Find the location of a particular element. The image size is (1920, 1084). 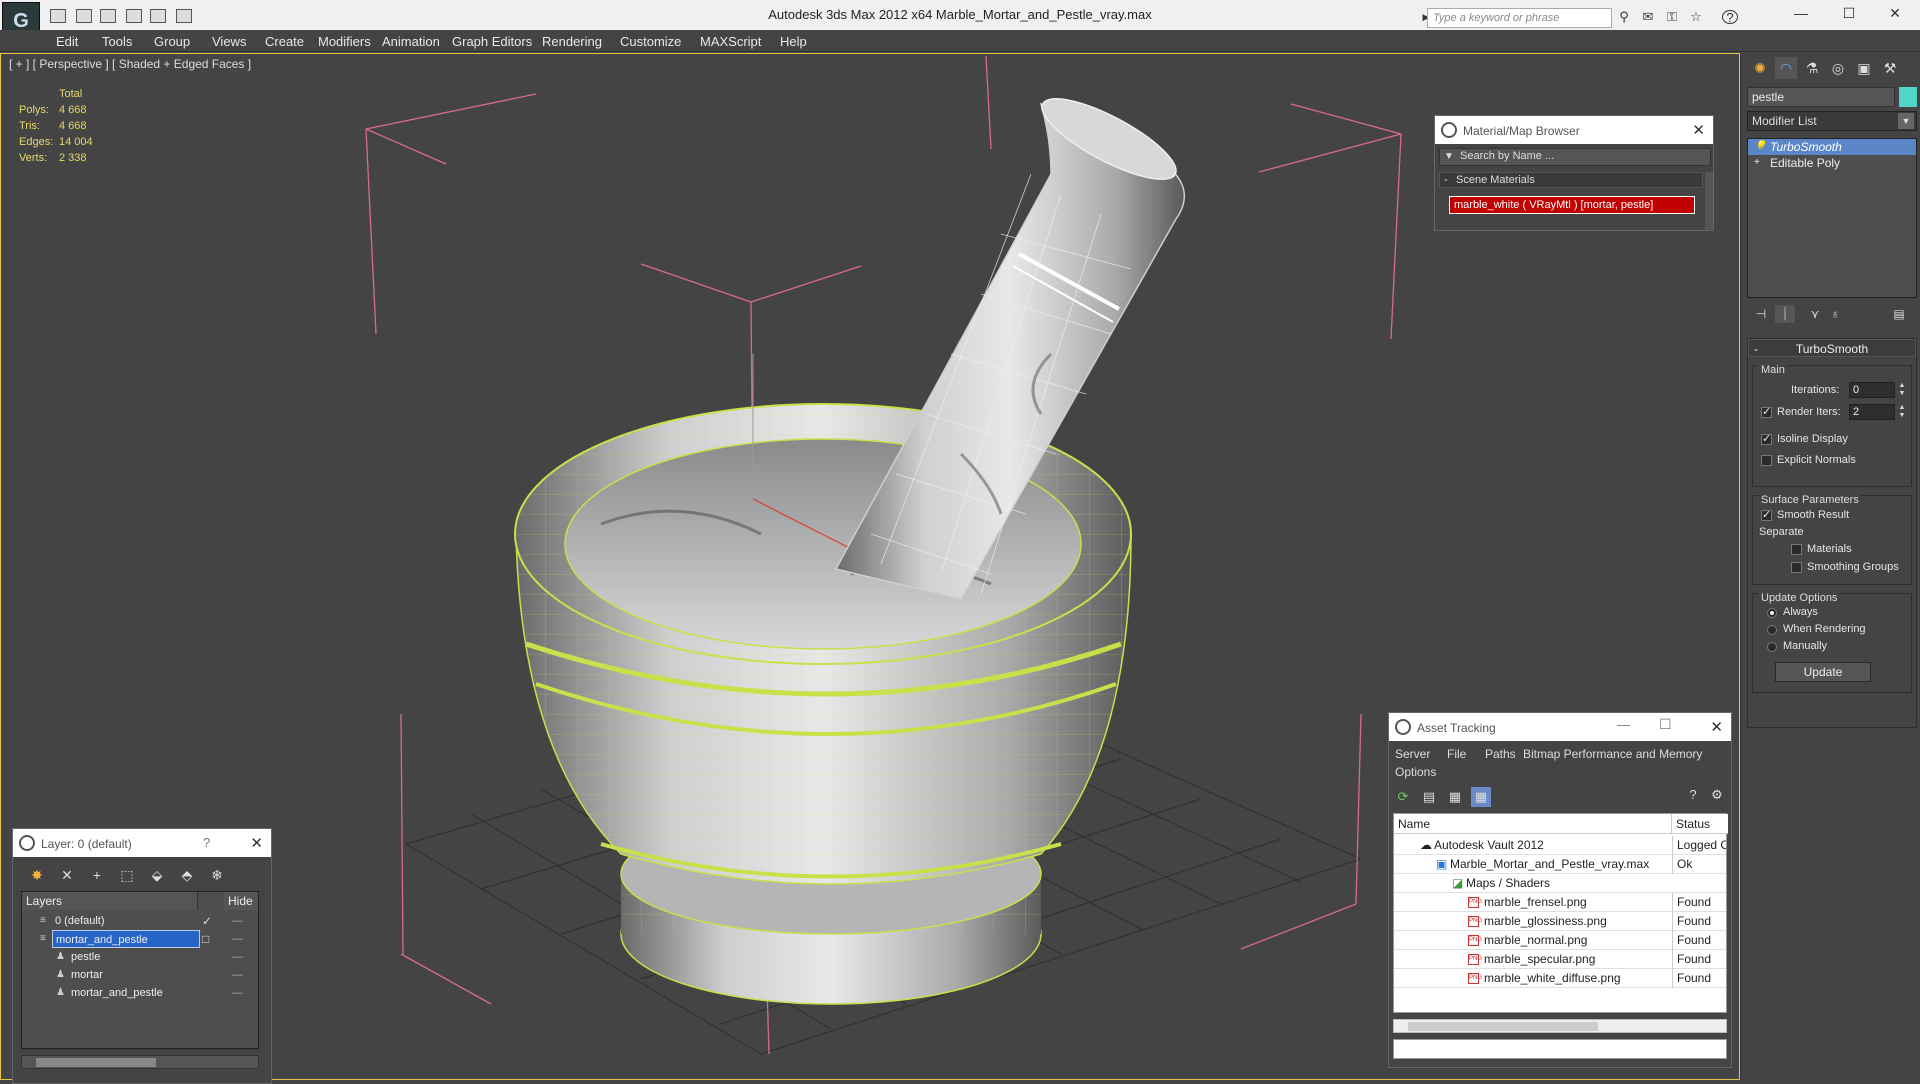

current-layer-check: ✓ is located at coordinates (207, 921).